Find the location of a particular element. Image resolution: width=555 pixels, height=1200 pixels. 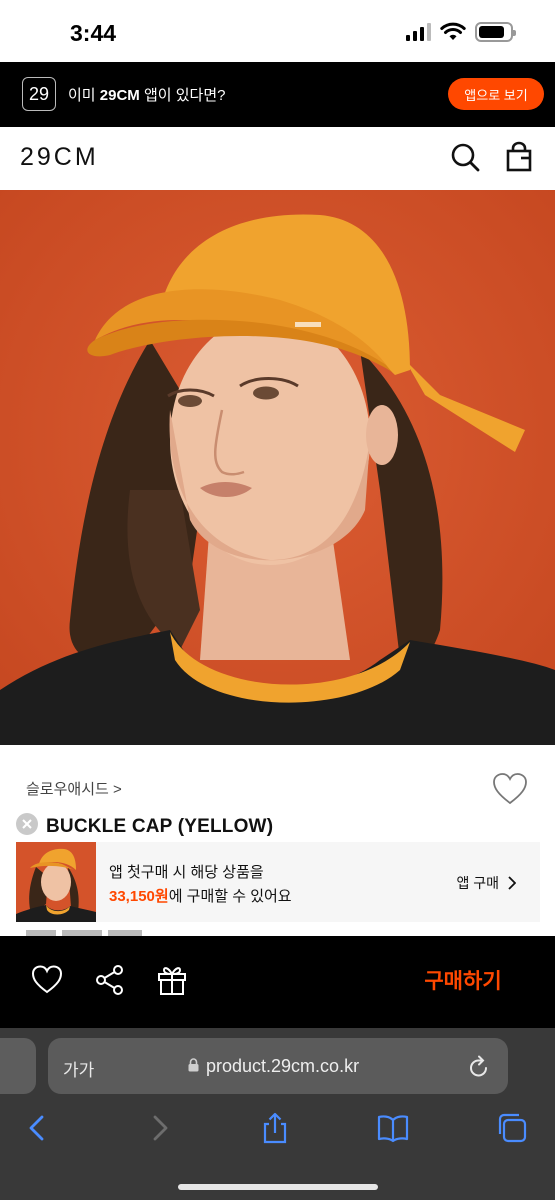

status-icons is located at coordinates (461, 32).